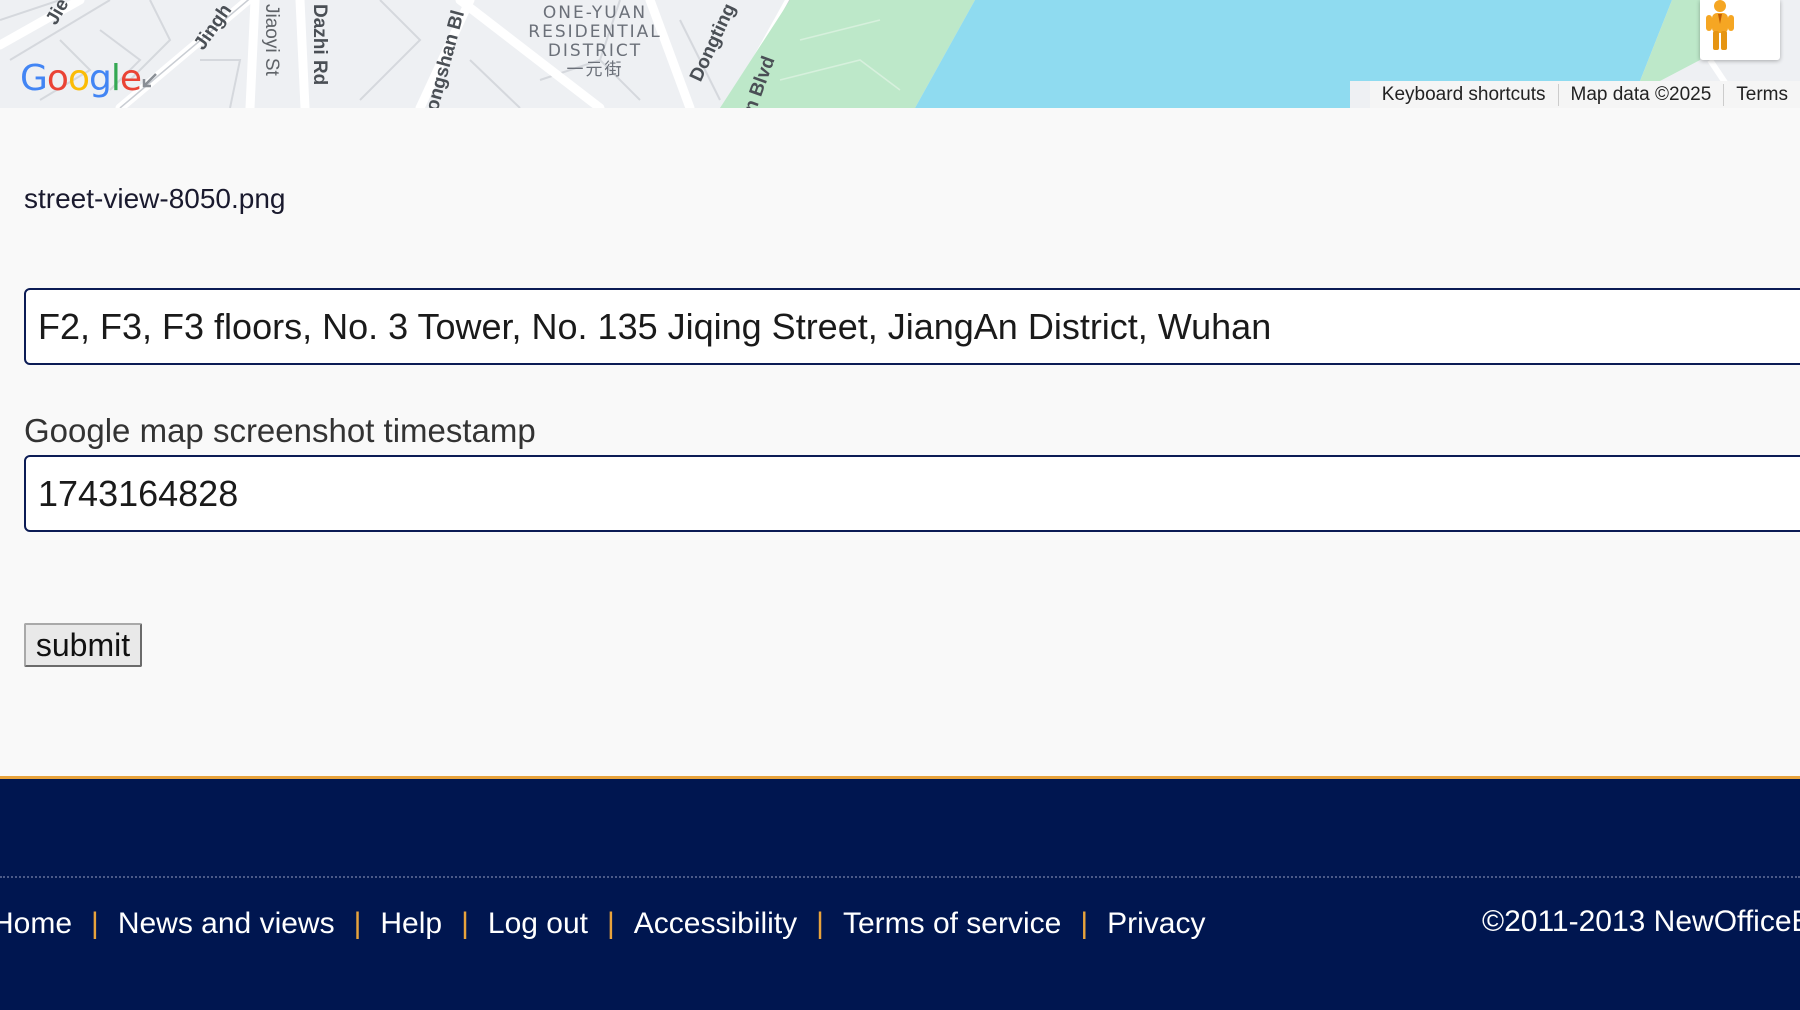 This screenshot has width=1800, height=1010. What do you see at coordinates (130, 78) in the screenshot?
I see `logo-letter: e` at bounding box center [130, 78].